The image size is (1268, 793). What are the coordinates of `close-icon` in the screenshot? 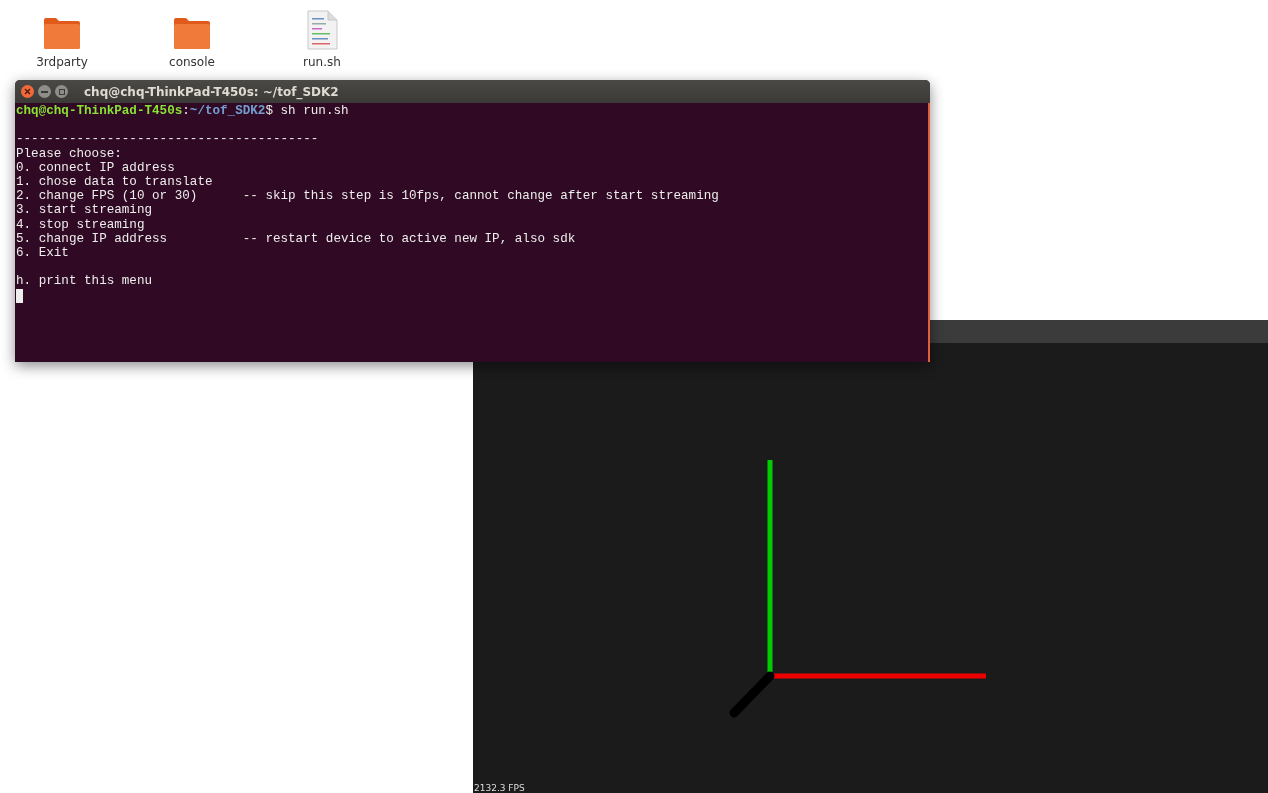 It's located at (27, 91).